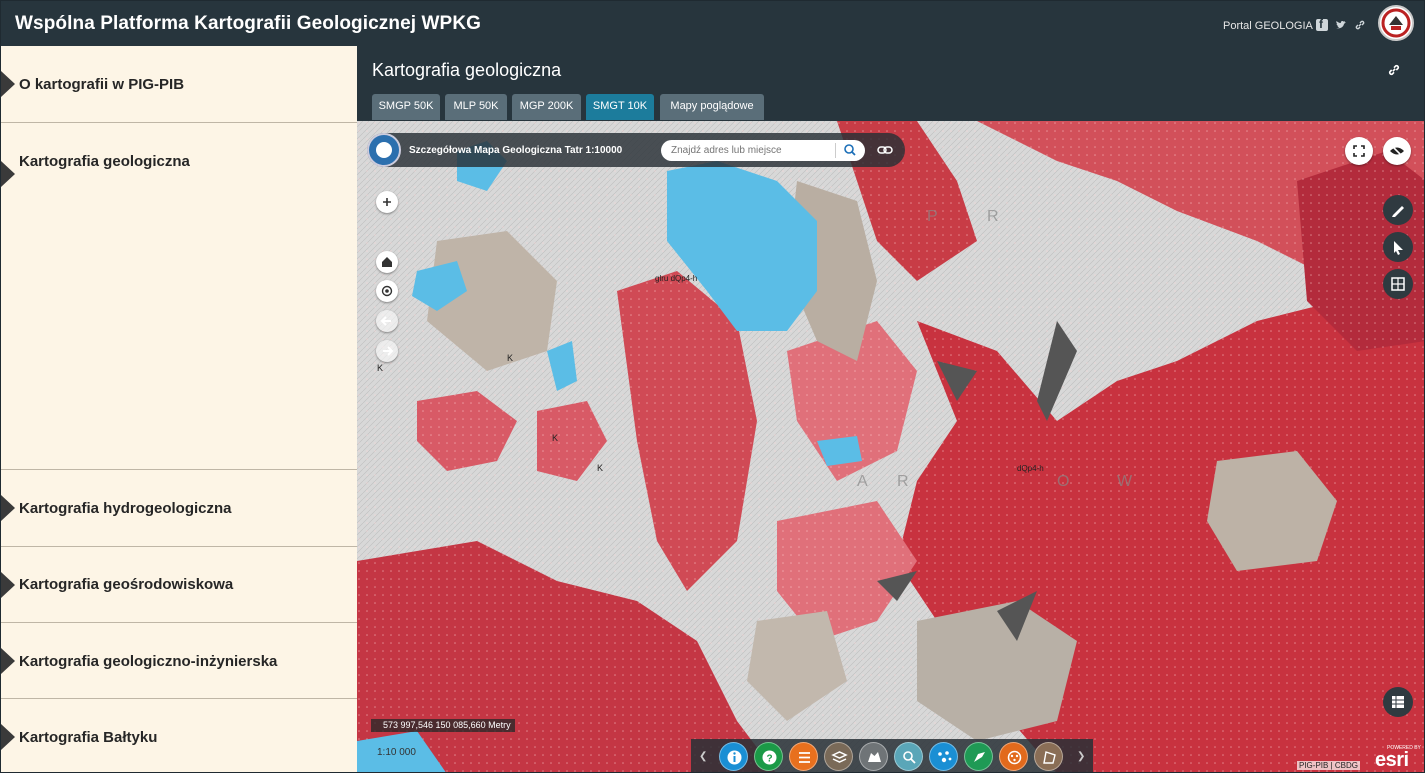 This screenshot has height=773, width=1425. What do you see at coordinates (835, 150) in the screenshot?
I see `divider` at bounding box center [835, 150].